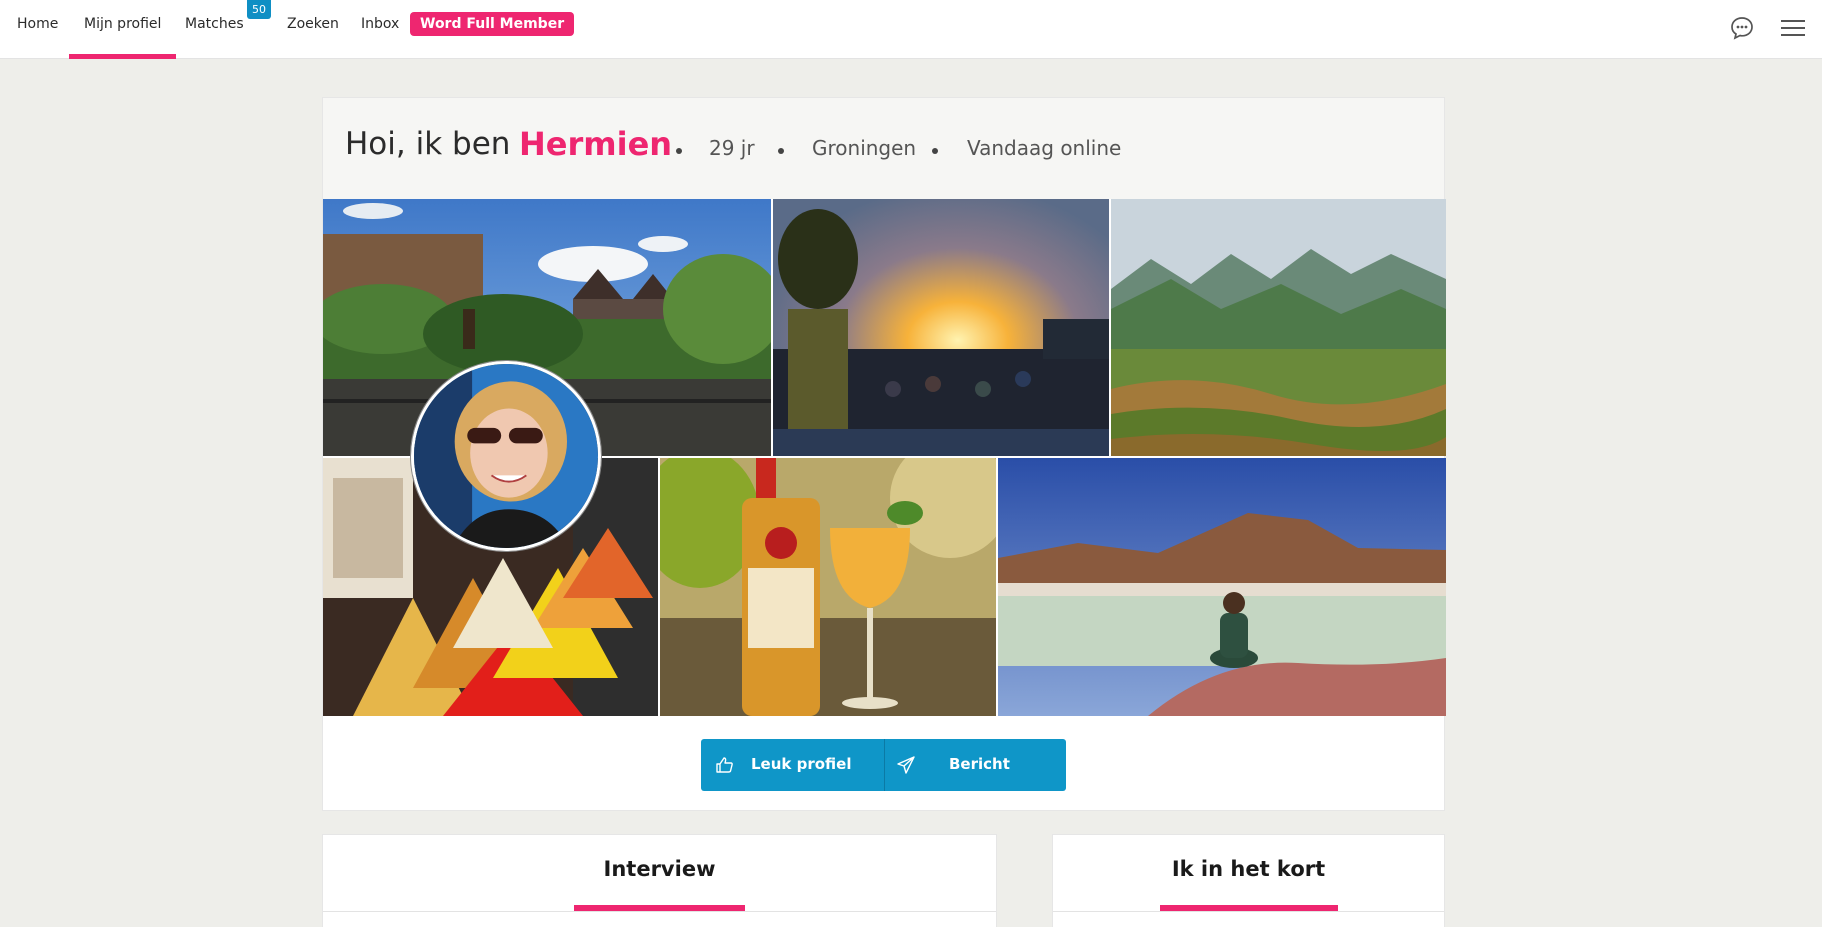 The image size is (1822, 927). I want to click on interview-card: Interview, so click(659, 880).